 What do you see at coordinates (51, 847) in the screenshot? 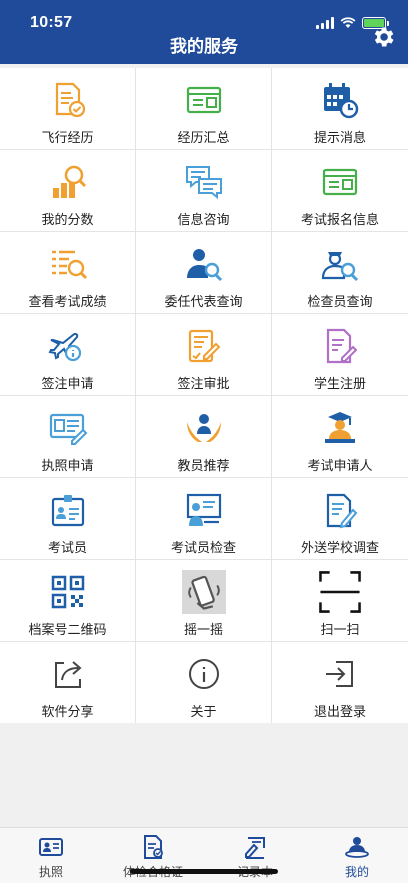
I see `license-tab-icon` at bounding box center [51, 847].